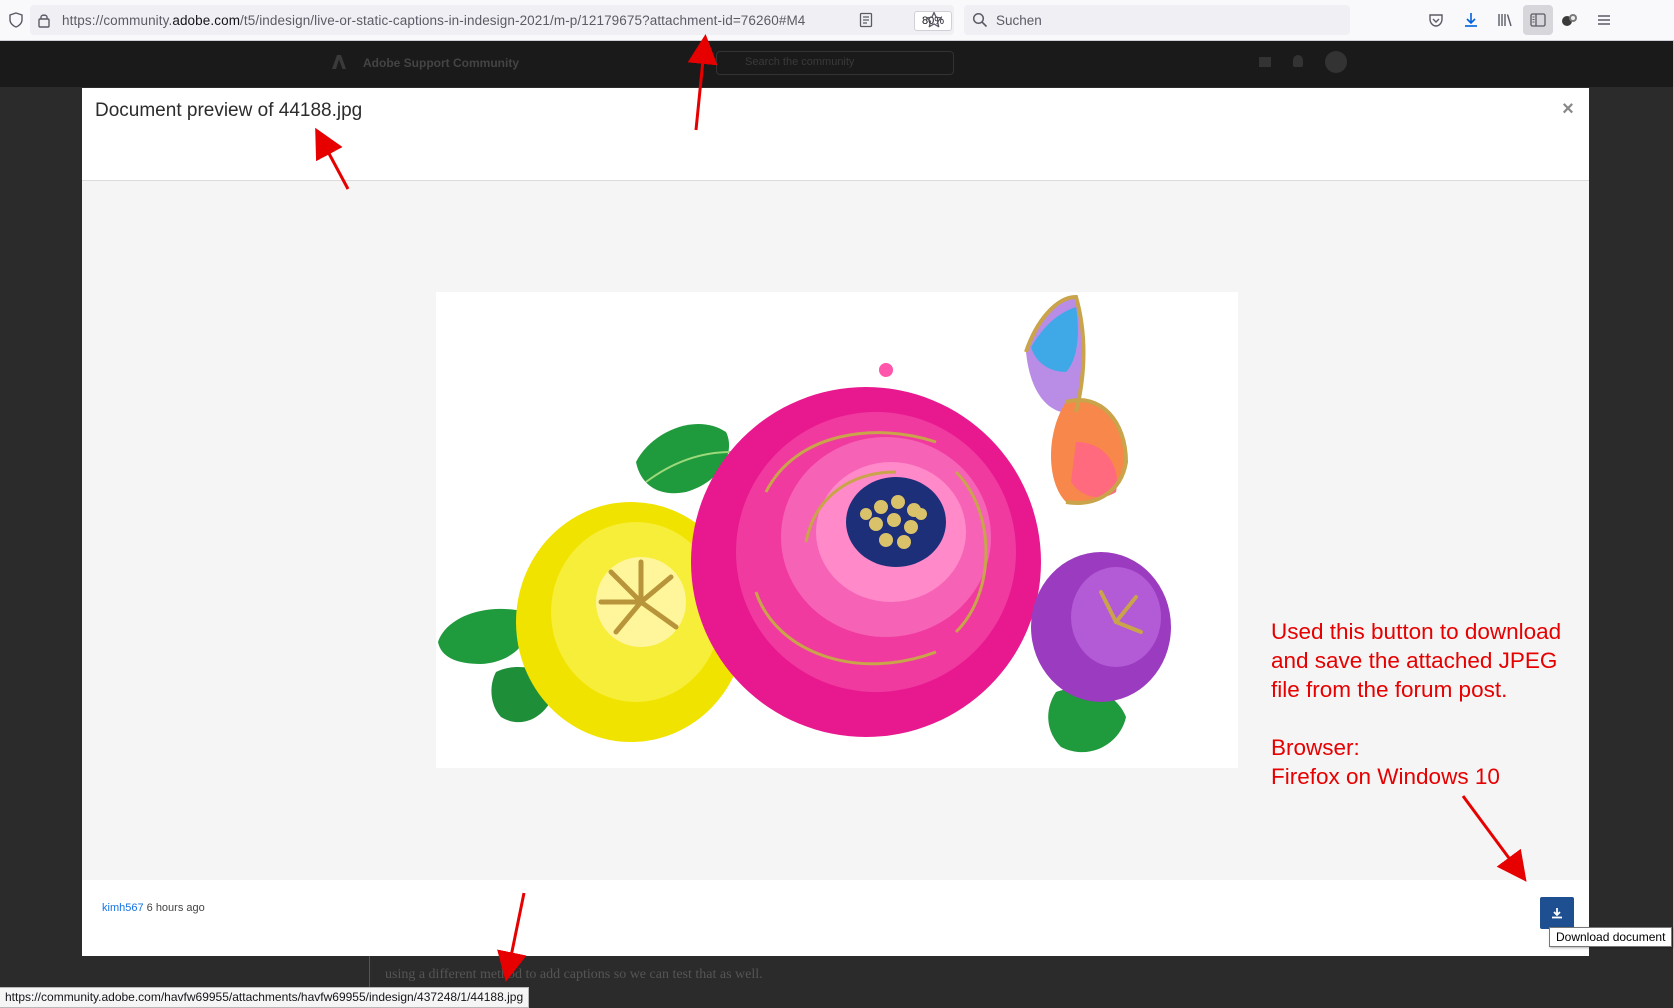 This screenshot has width=1674, height=1008. Describe the element at coordinates (512, 937) in the screenshot. I see `arrow-to-status-bar` at that location.